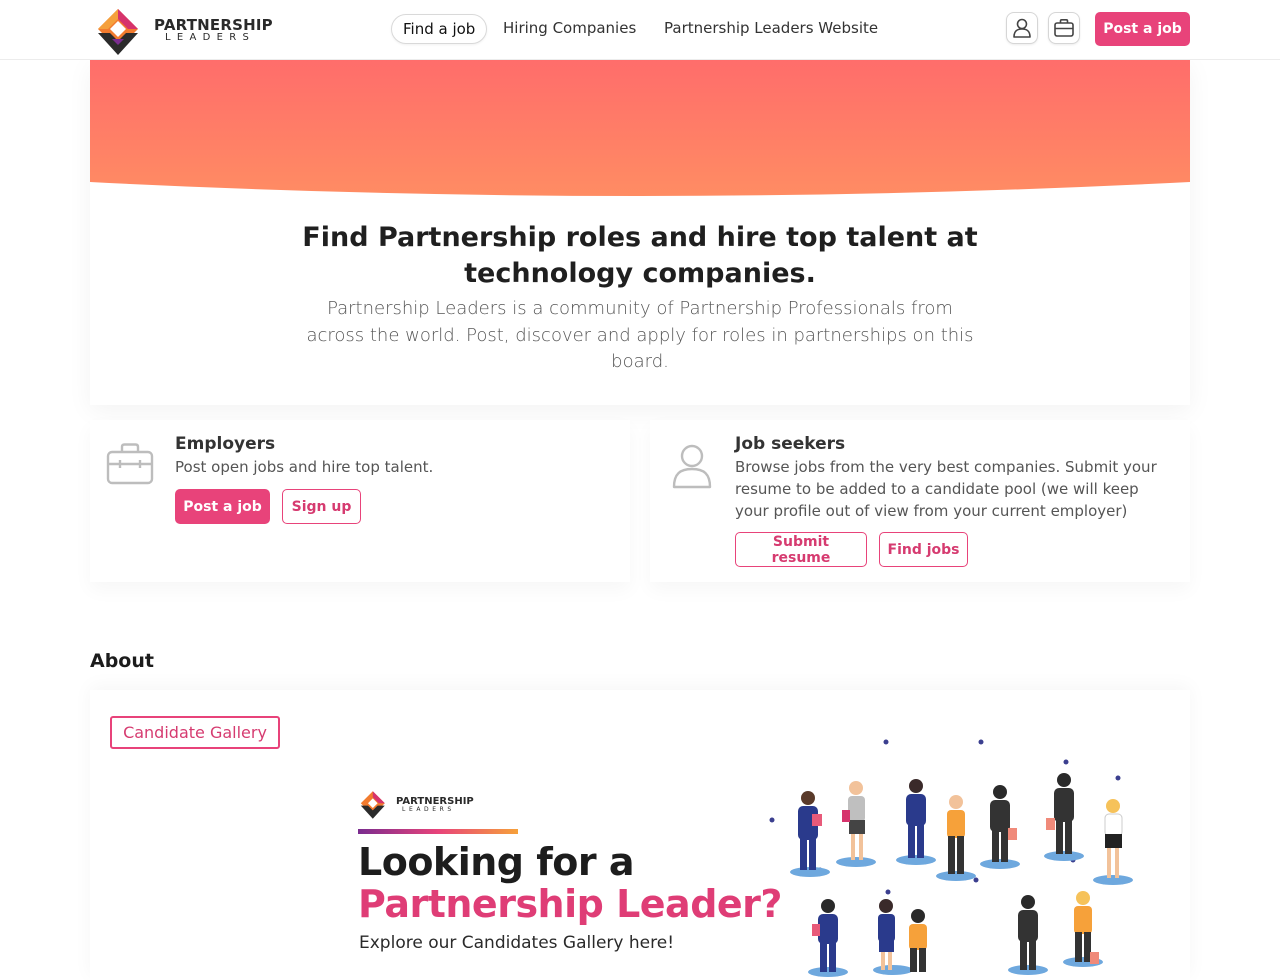 The height and width of the screenshot is (980, 1280). I want to click on promo-subline: Explore our Candidates Gallery here!, so click(517, 943).